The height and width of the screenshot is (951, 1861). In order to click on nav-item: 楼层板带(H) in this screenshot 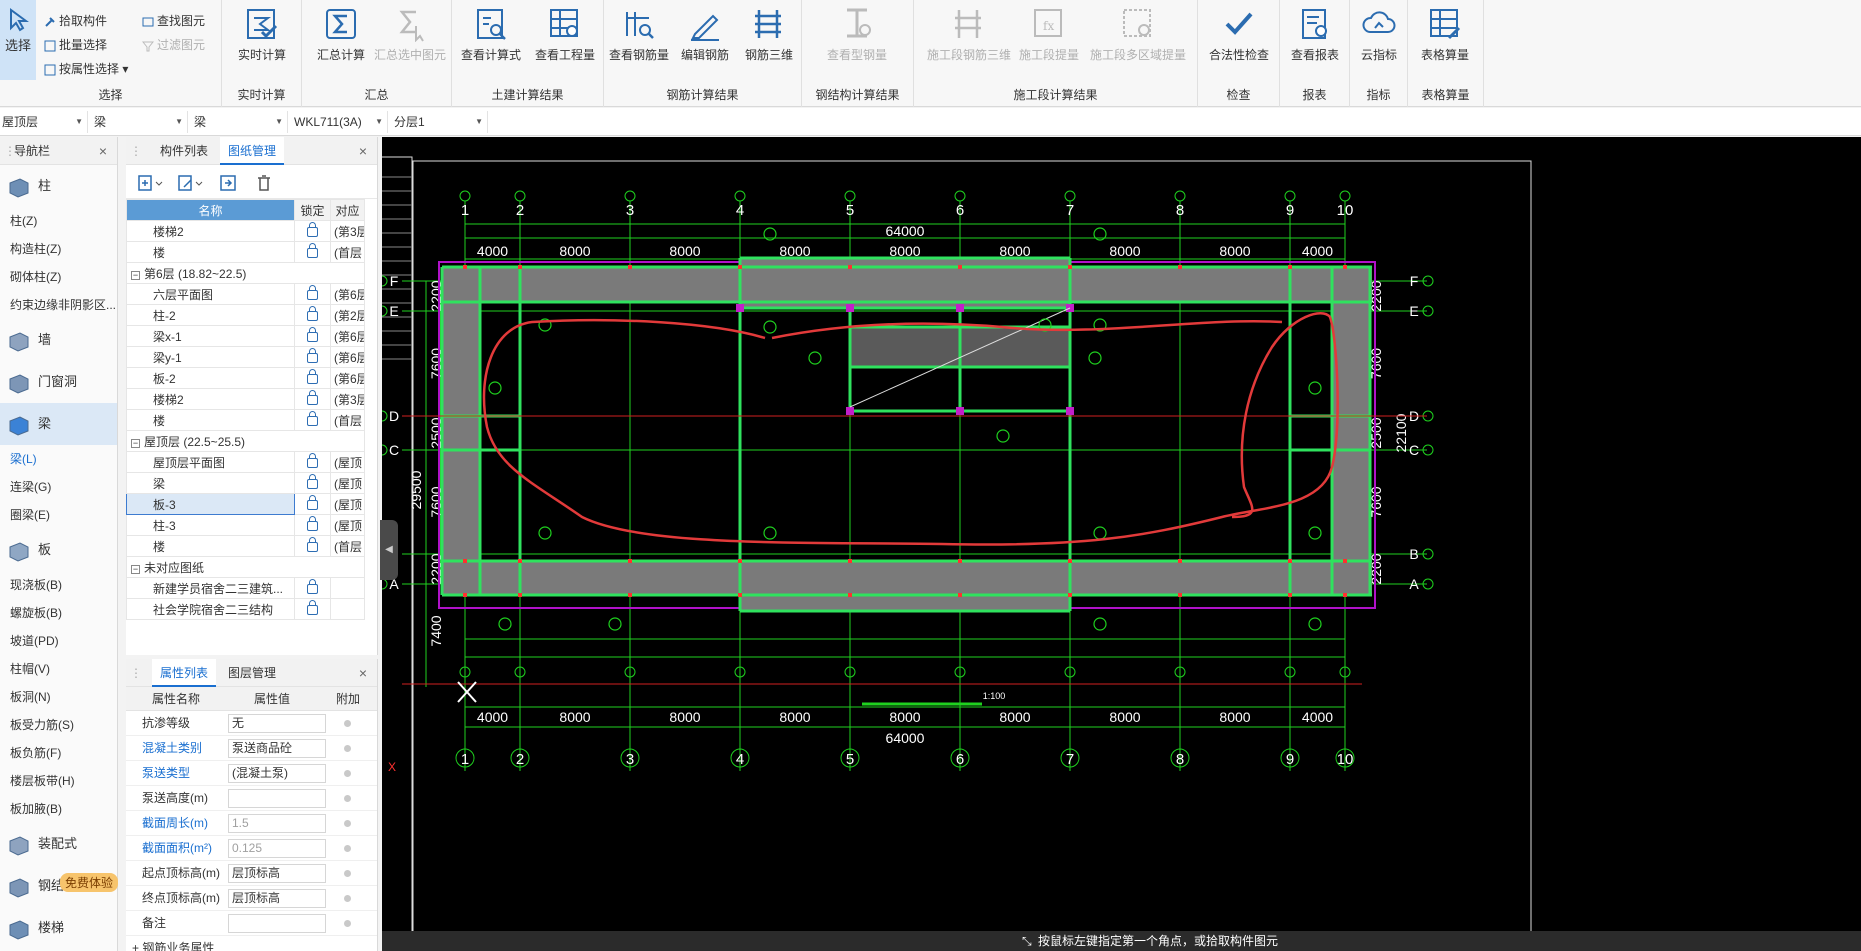, I will do `click(58, 781)`.